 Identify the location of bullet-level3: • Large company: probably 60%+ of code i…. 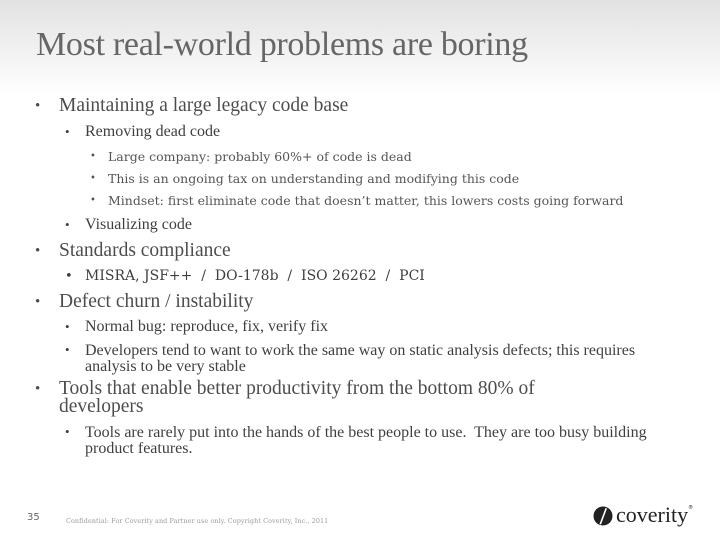
(251, 156).